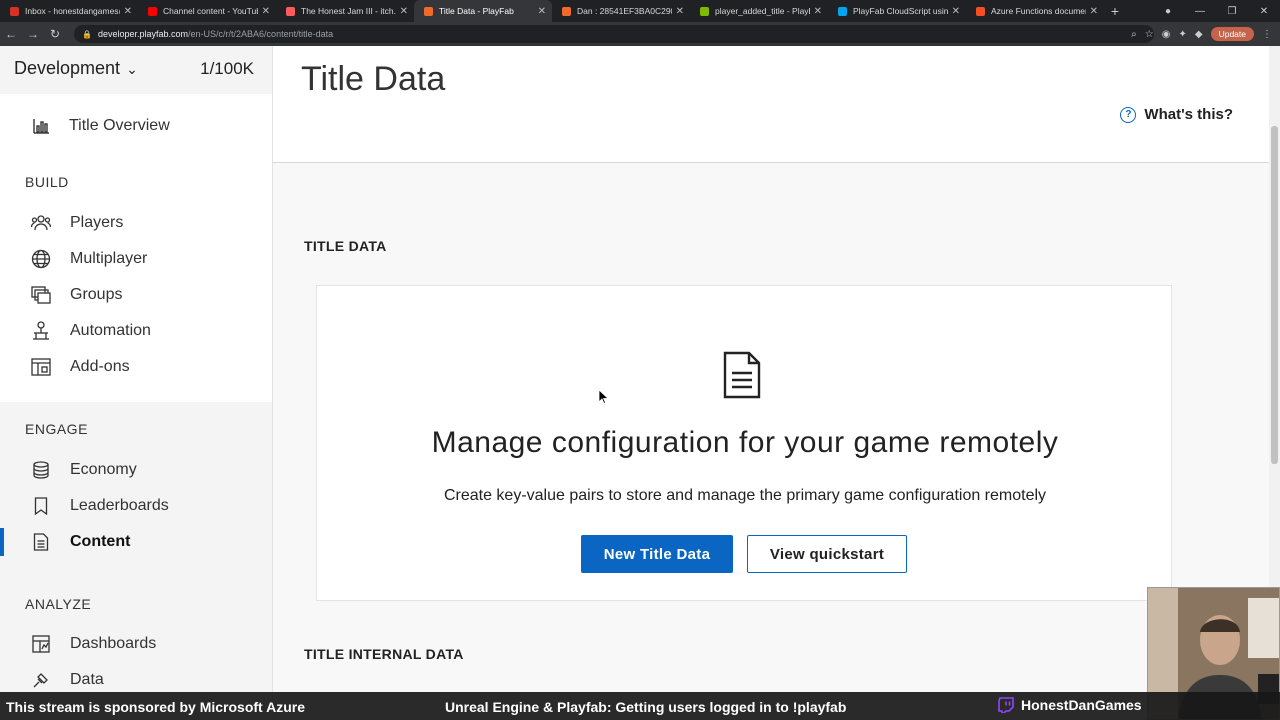 Image resolution: width=1280 pixels, height=720 pixels. What do you see at coordinates (1267, 34) in the screenshot?
I see `menu-icon: ⋮` at bounding box center [1267, 34].